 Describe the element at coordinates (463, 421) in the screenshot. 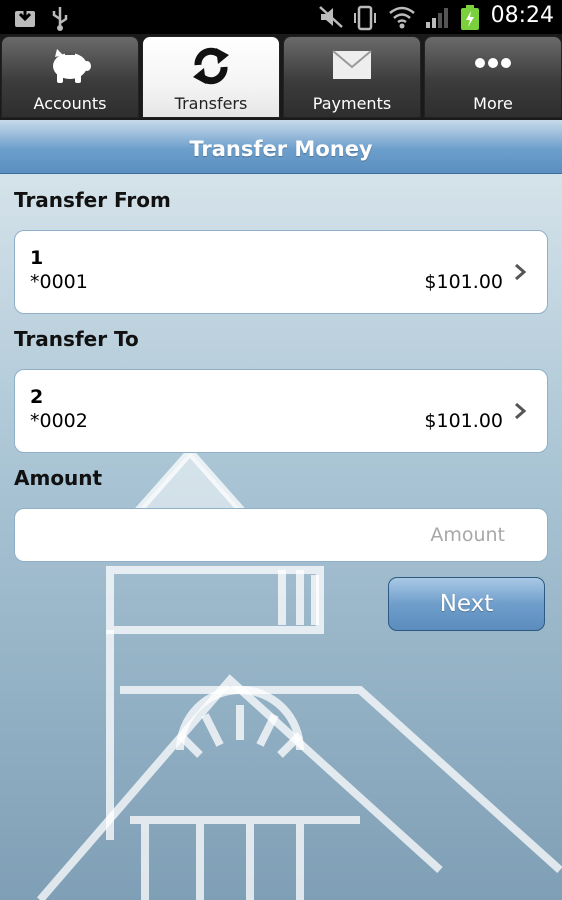

I see `to-account-balance: $101.00` at that location.